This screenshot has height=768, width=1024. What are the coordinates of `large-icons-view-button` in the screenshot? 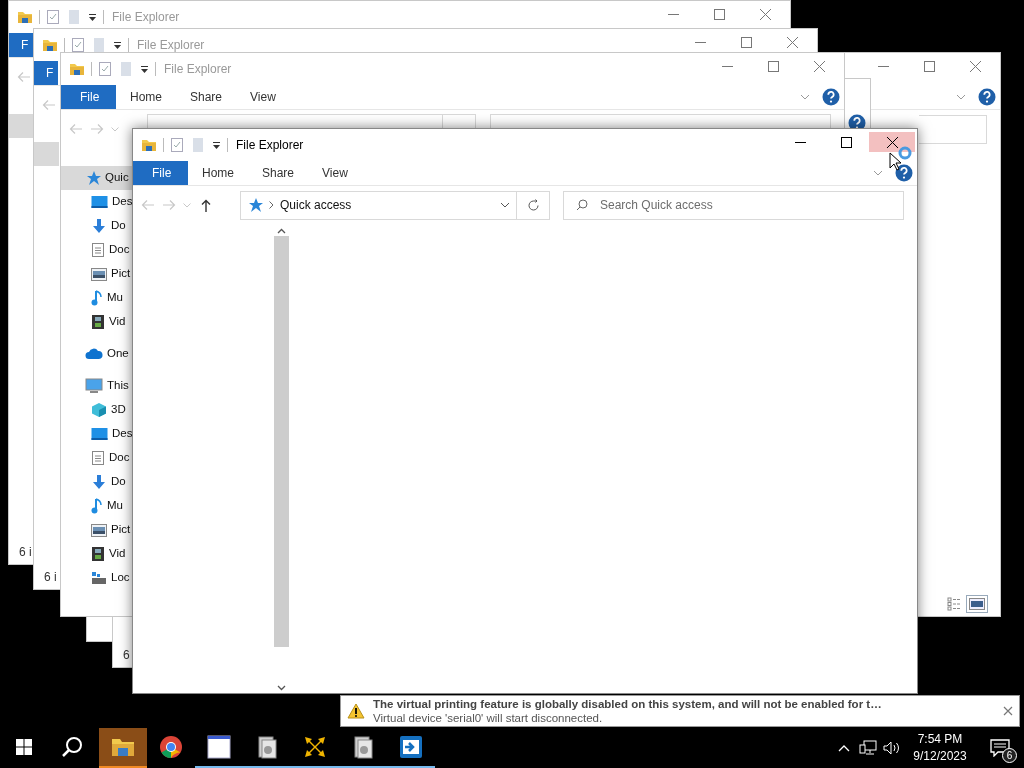 It's located at (977, 604).